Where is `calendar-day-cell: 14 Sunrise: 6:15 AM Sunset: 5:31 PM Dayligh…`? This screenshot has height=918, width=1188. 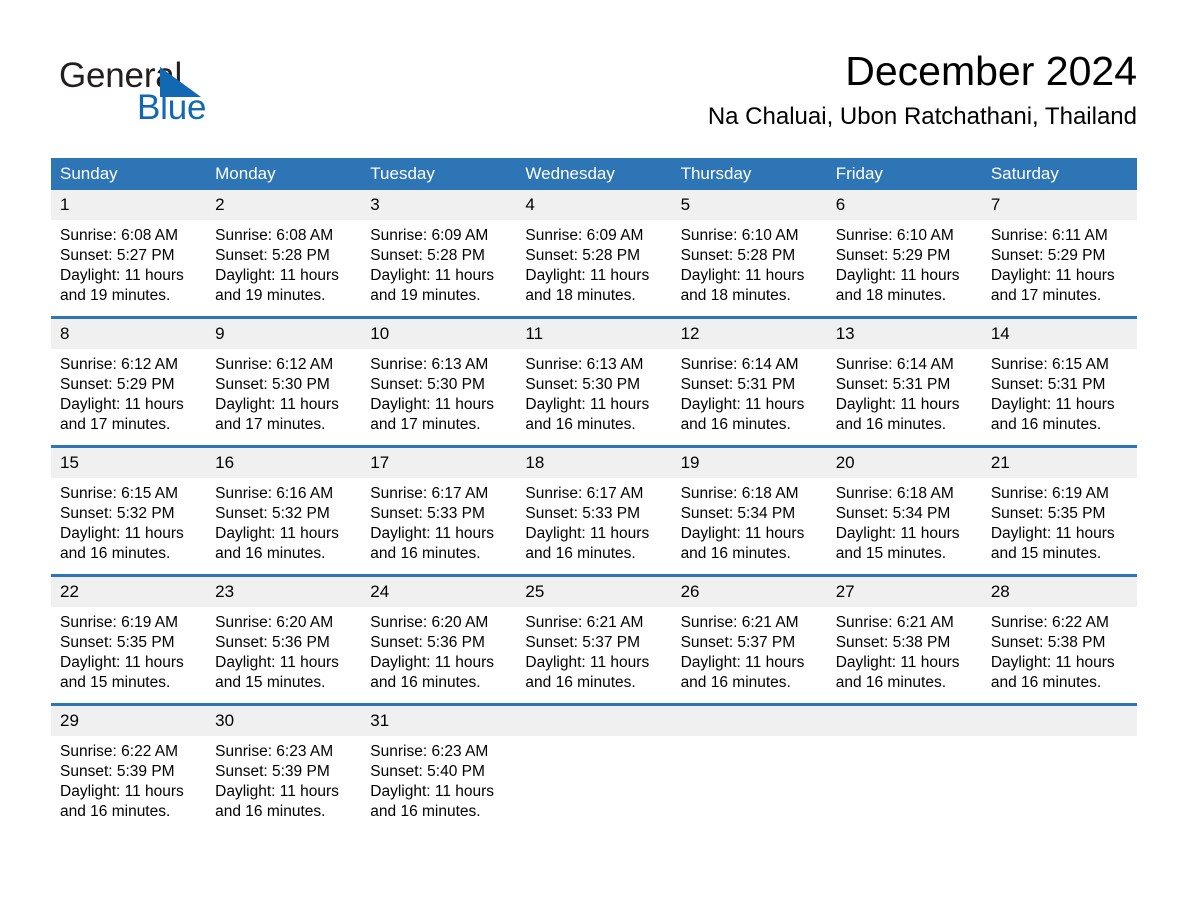
calendar-day-cell: 14 Sunrise: 6:15 AM Sunset: 5:31 PM Dayligh… is located at coordinates (1059, 381).